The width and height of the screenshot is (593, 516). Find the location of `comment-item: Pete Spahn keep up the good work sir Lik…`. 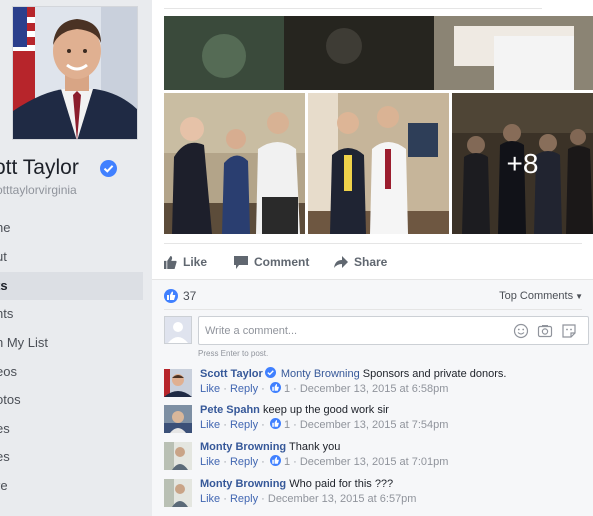

comment-item: Pete Spahn keep up the good work sir Lik… is located at coordinates (374, 419).